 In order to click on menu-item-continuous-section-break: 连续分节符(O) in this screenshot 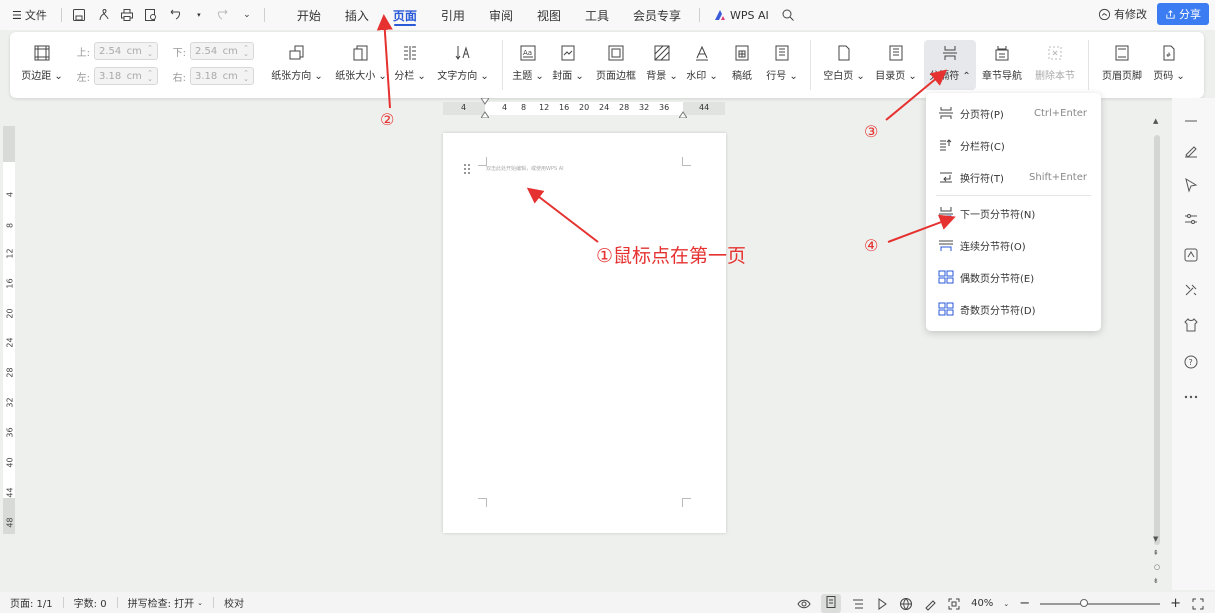, I will do `click(1013, 245)`.